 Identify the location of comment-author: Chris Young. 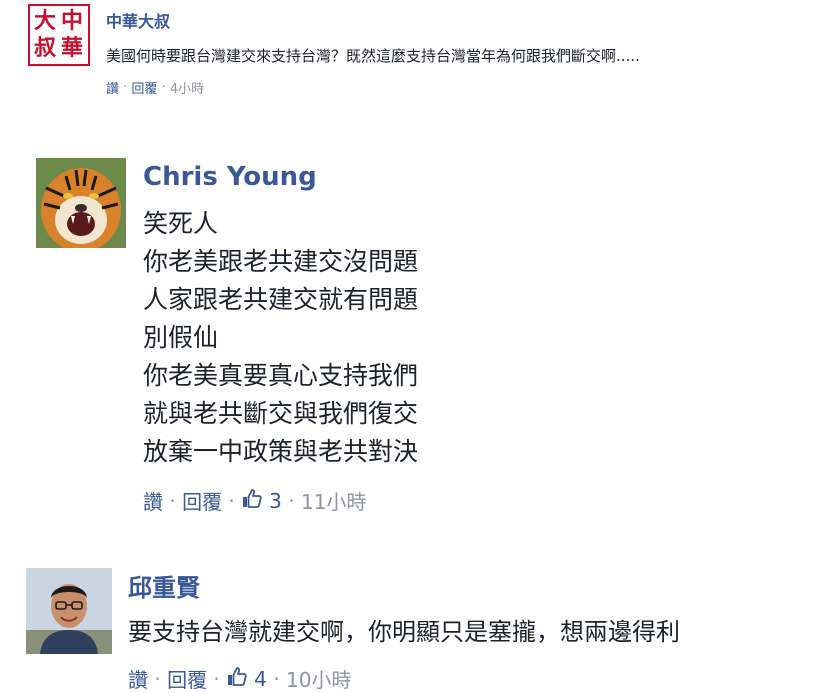
(230, 177).